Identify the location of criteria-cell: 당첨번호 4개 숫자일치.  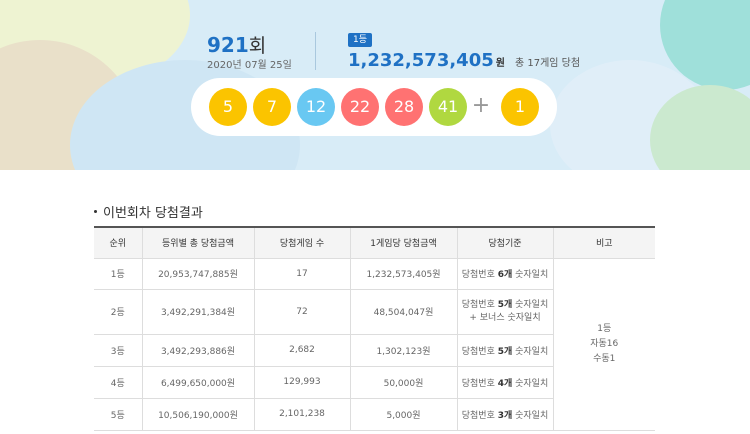
(504, 382).